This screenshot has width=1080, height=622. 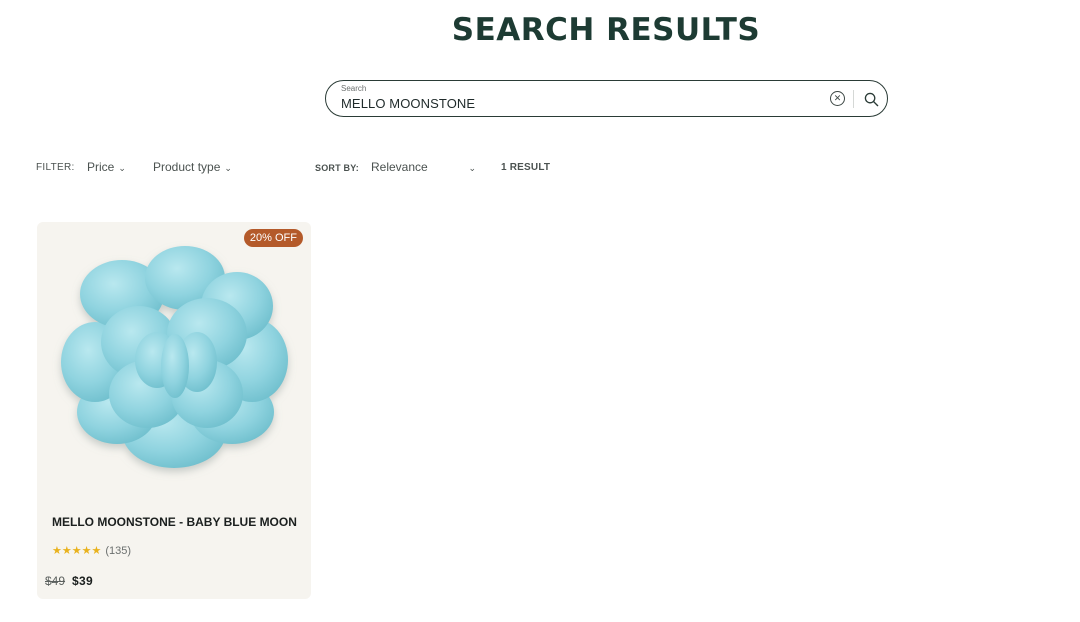 I want to click on sort-select: Relevance ⌄, so click(x=423, y=167).